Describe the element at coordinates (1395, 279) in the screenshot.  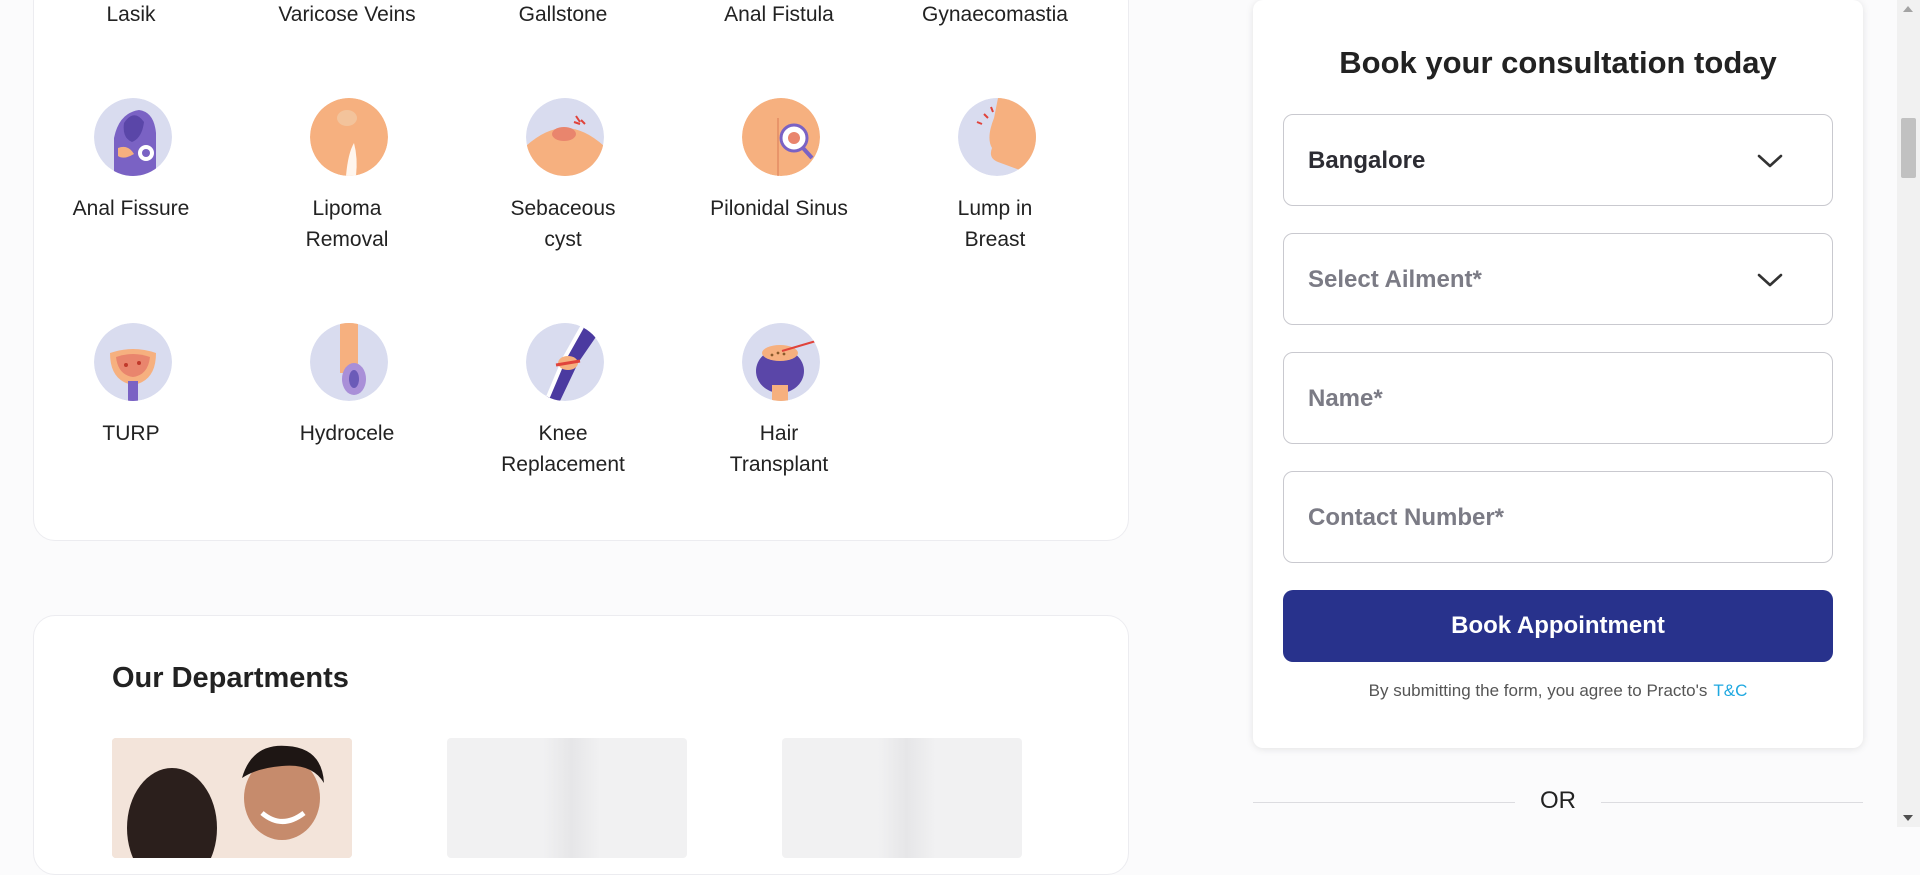
I see `ailment-select-placeholder: Select Ailment*` at that location.